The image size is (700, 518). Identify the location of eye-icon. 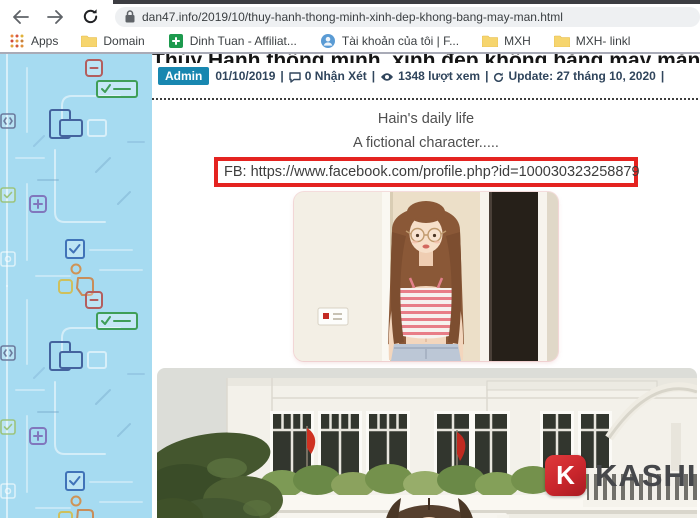
(387, 77).